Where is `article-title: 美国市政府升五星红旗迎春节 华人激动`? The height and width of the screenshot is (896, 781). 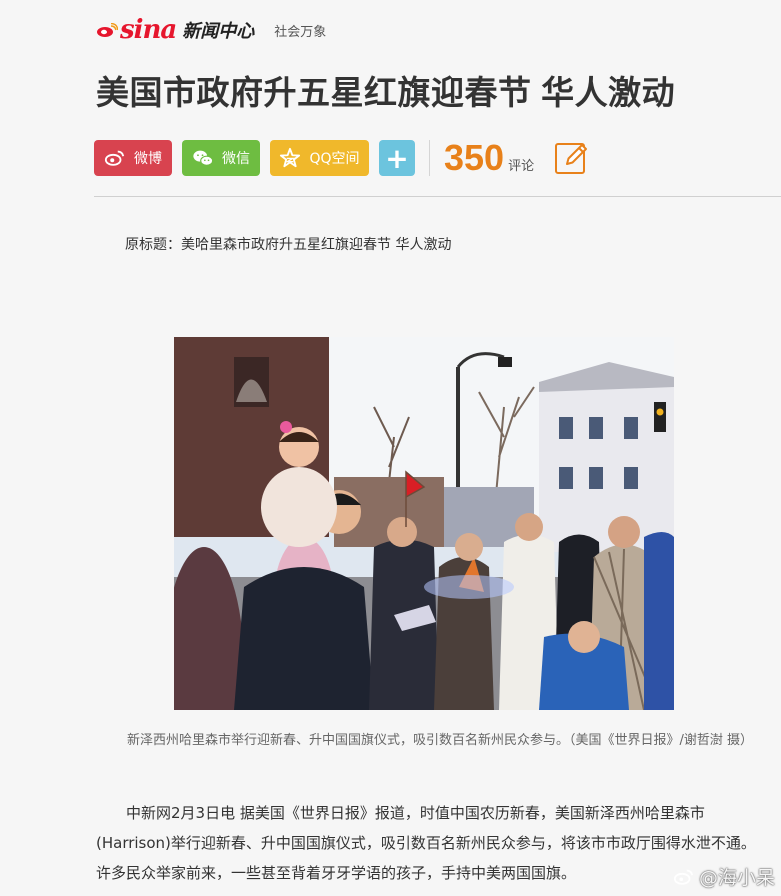
article-title: 美国市政府升五星红旗迎春节 华人激动 is located at coordinates (386, 92).